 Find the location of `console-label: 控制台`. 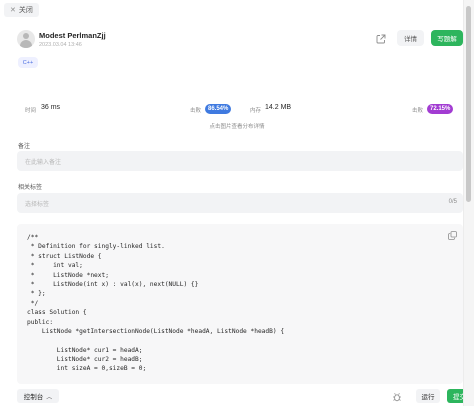

console-label: 控制台 is located at coordinates (33, 397).